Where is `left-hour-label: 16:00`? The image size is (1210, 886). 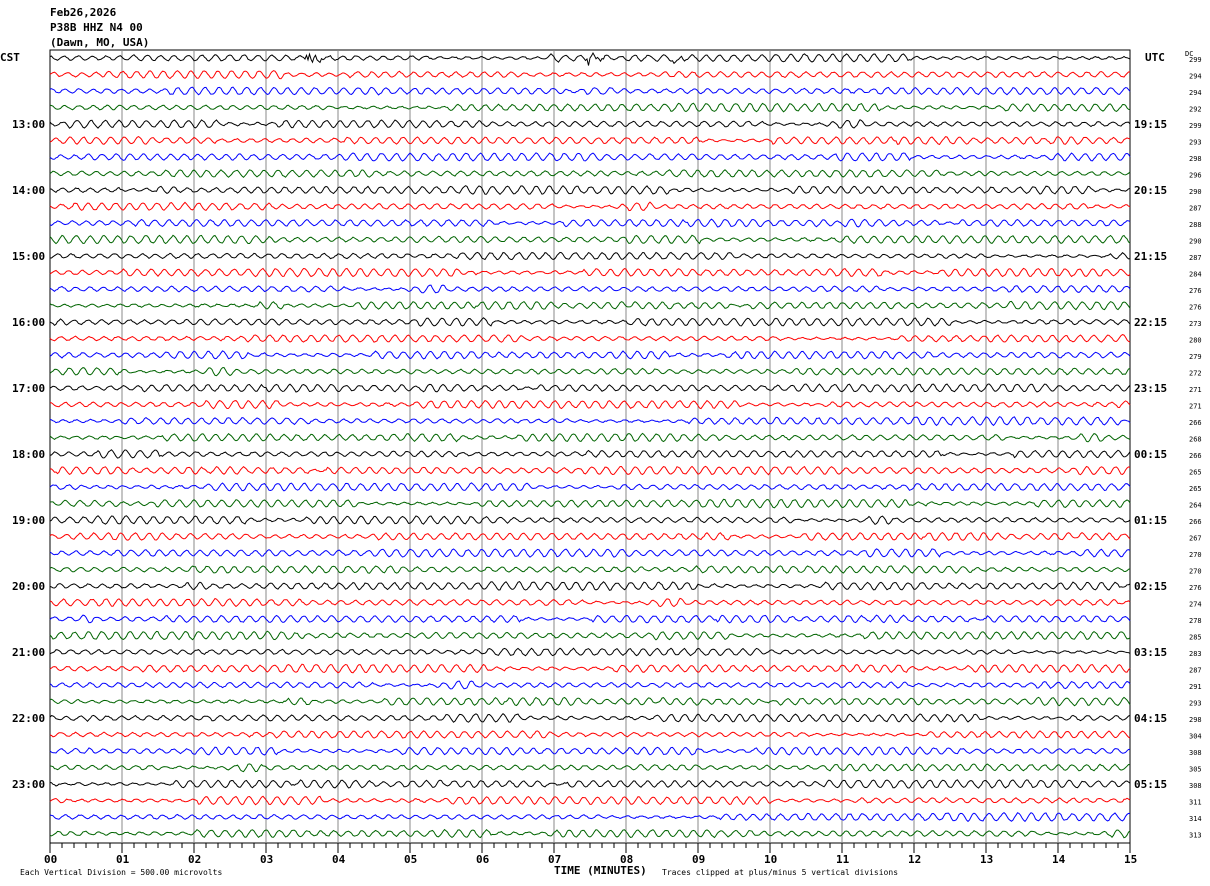
left-hour-label: 16:00 is located at coordinates (28, 322).